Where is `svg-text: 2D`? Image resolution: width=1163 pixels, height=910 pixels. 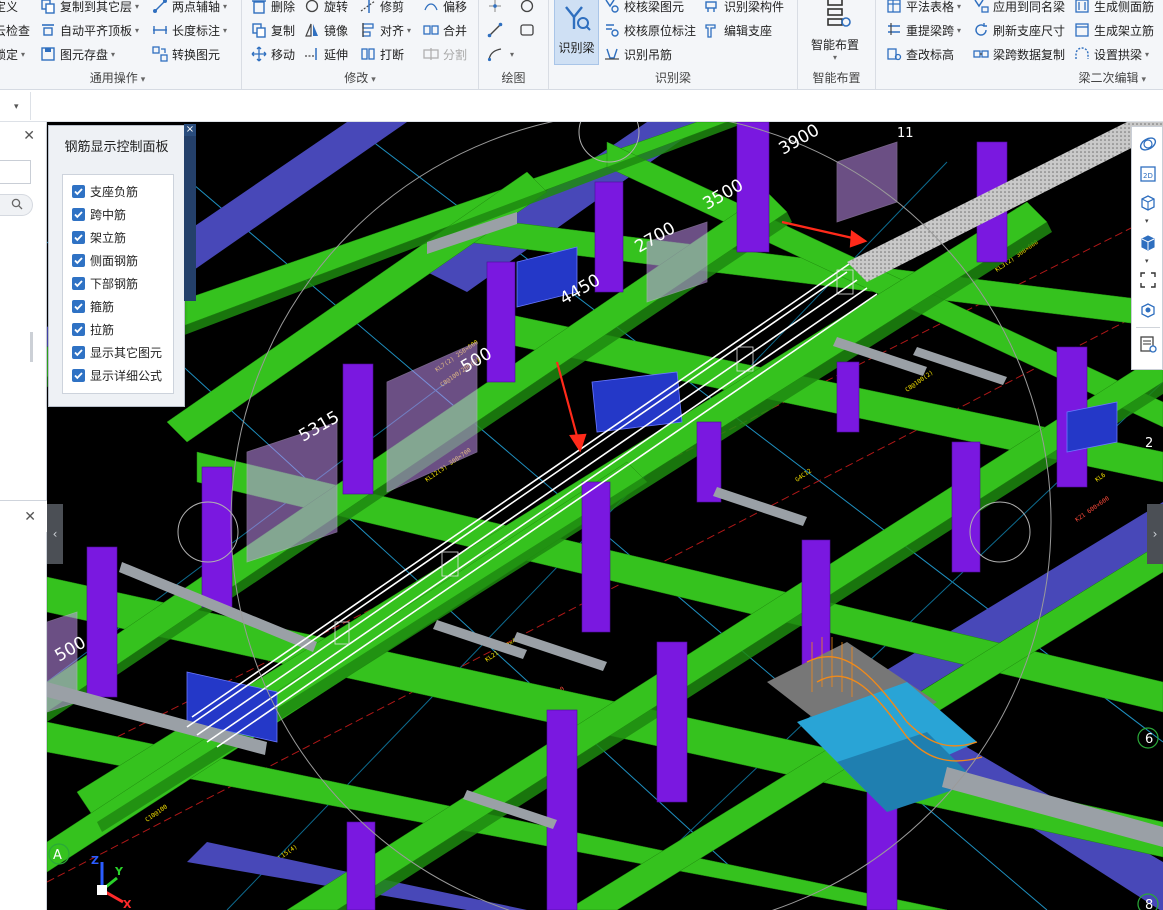 svg-text: 2D is located at coordinates (1148, 176).